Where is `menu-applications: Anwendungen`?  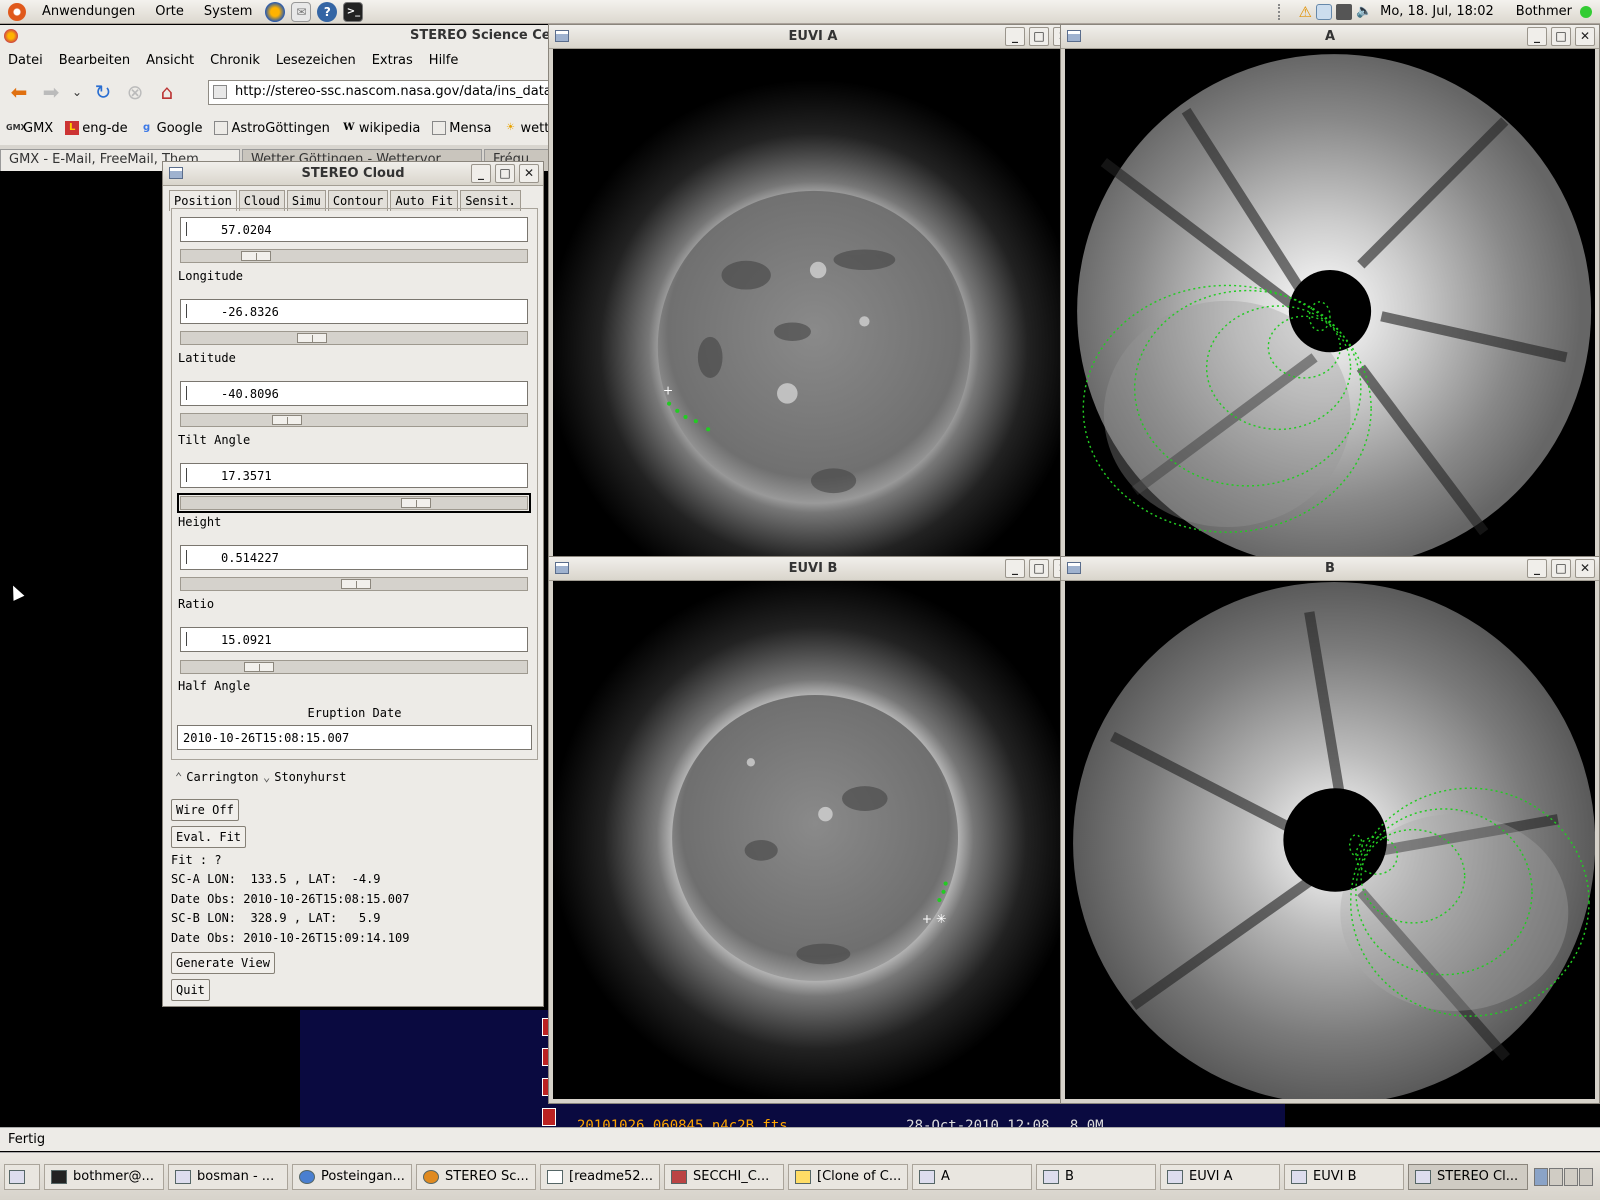 menu-applications: Anwendungen is located at coordinates (88, 11).